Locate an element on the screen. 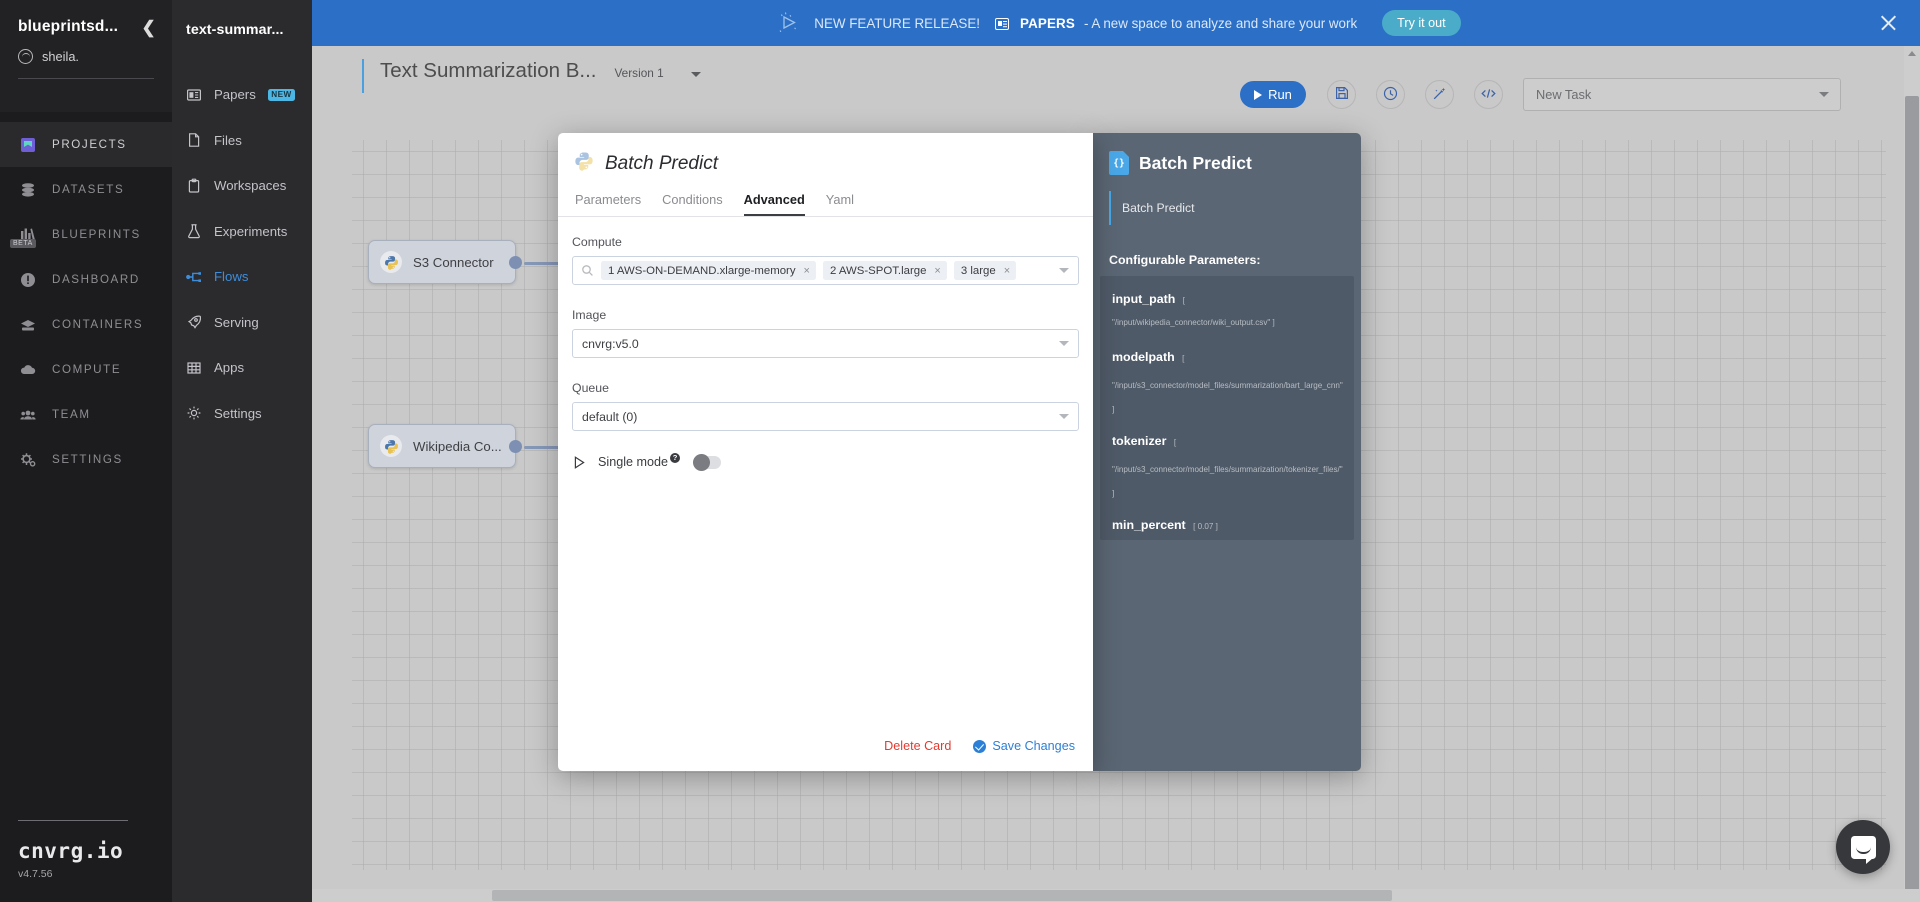 The height and width of the screenshot is (902, 1920). modal-tabs: Parameters Conditions Advanced Yaml is located at coordinates (833, 204).